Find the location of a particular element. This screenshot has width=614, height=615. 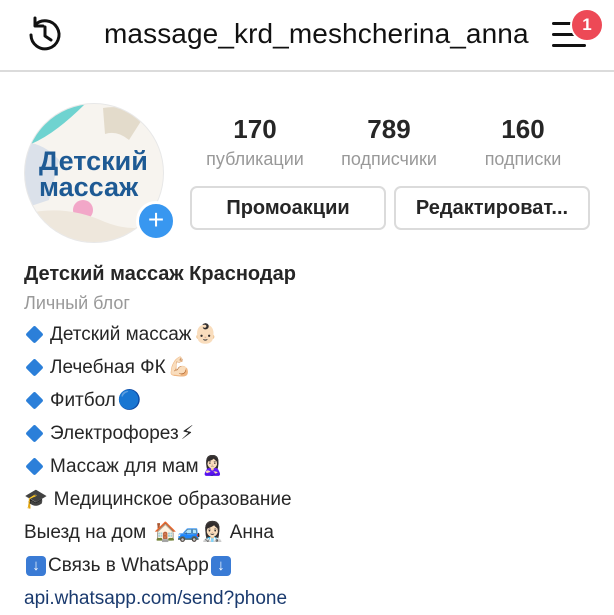

header-divider is located at coordinates (307, 71).